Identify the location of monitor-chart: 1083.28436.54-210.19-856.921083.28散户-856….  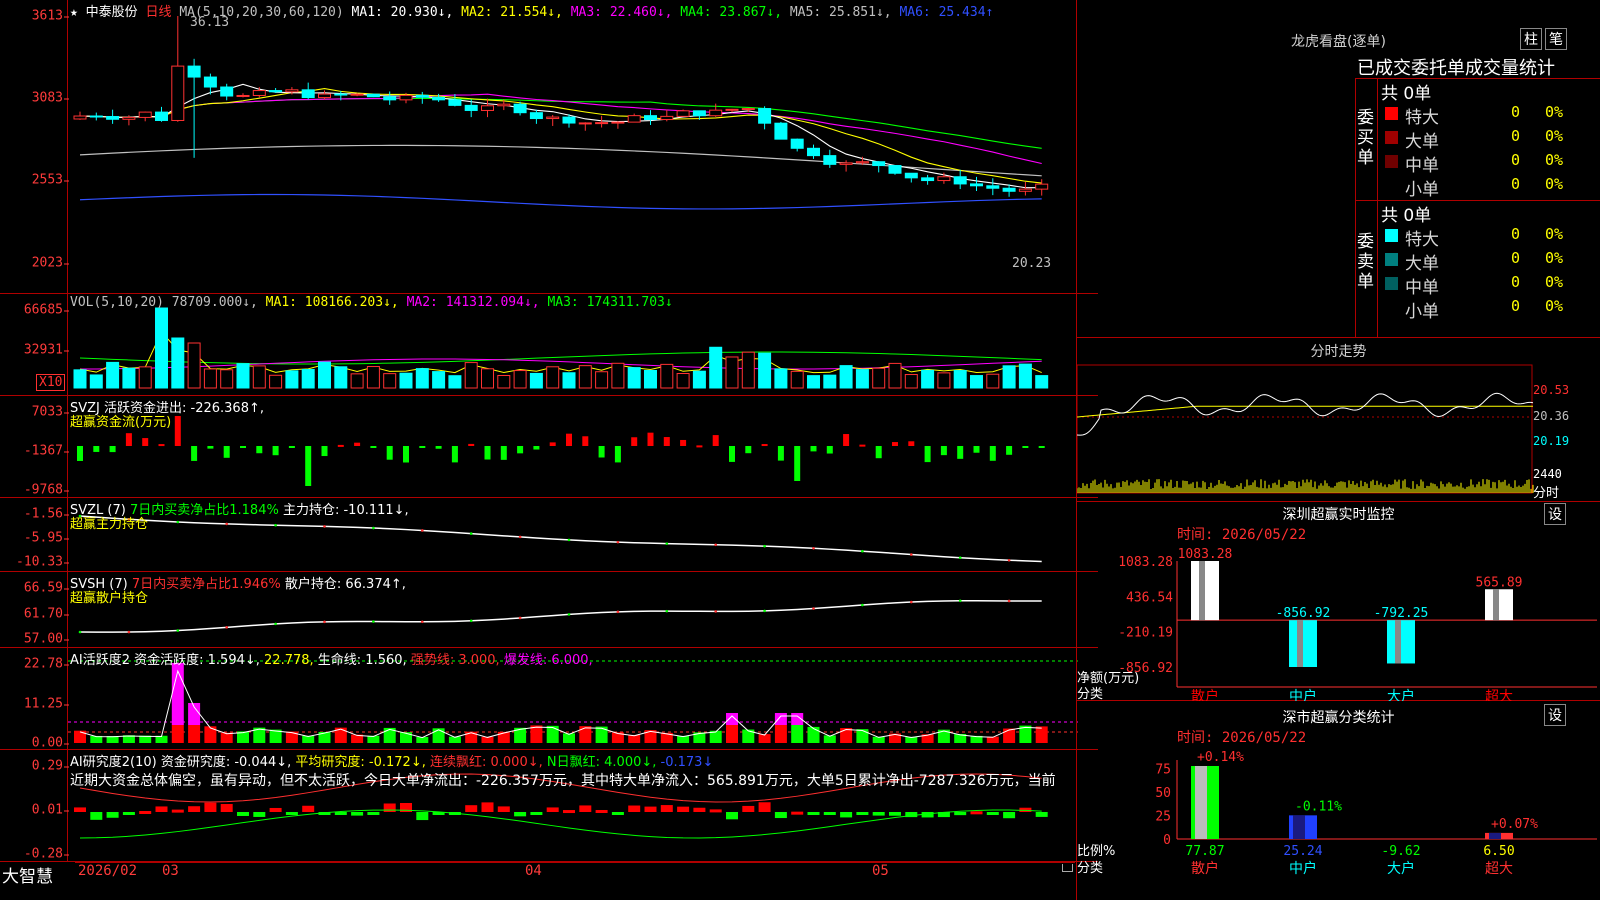
(1338, 602).